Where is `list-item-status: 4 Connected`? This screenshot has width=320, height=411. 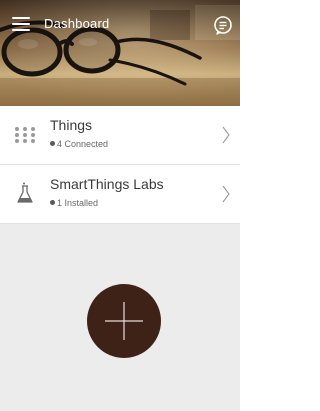 list-item-status: 4 Connected is located at coordinates (79, 144).